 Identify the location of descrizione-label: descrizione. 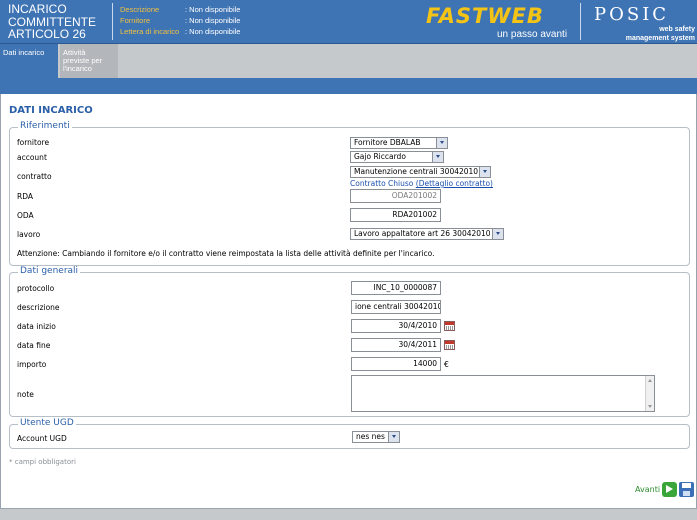
(38, 307).